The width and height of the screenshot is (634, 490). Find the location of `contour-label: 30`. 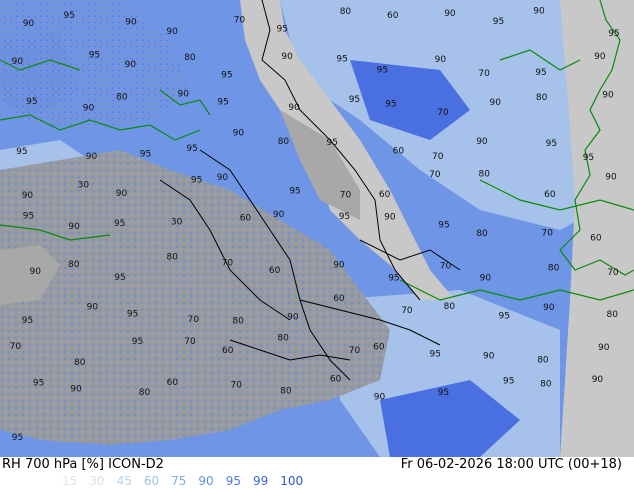

contour-label: 30 is located at coordinates (177, 222).